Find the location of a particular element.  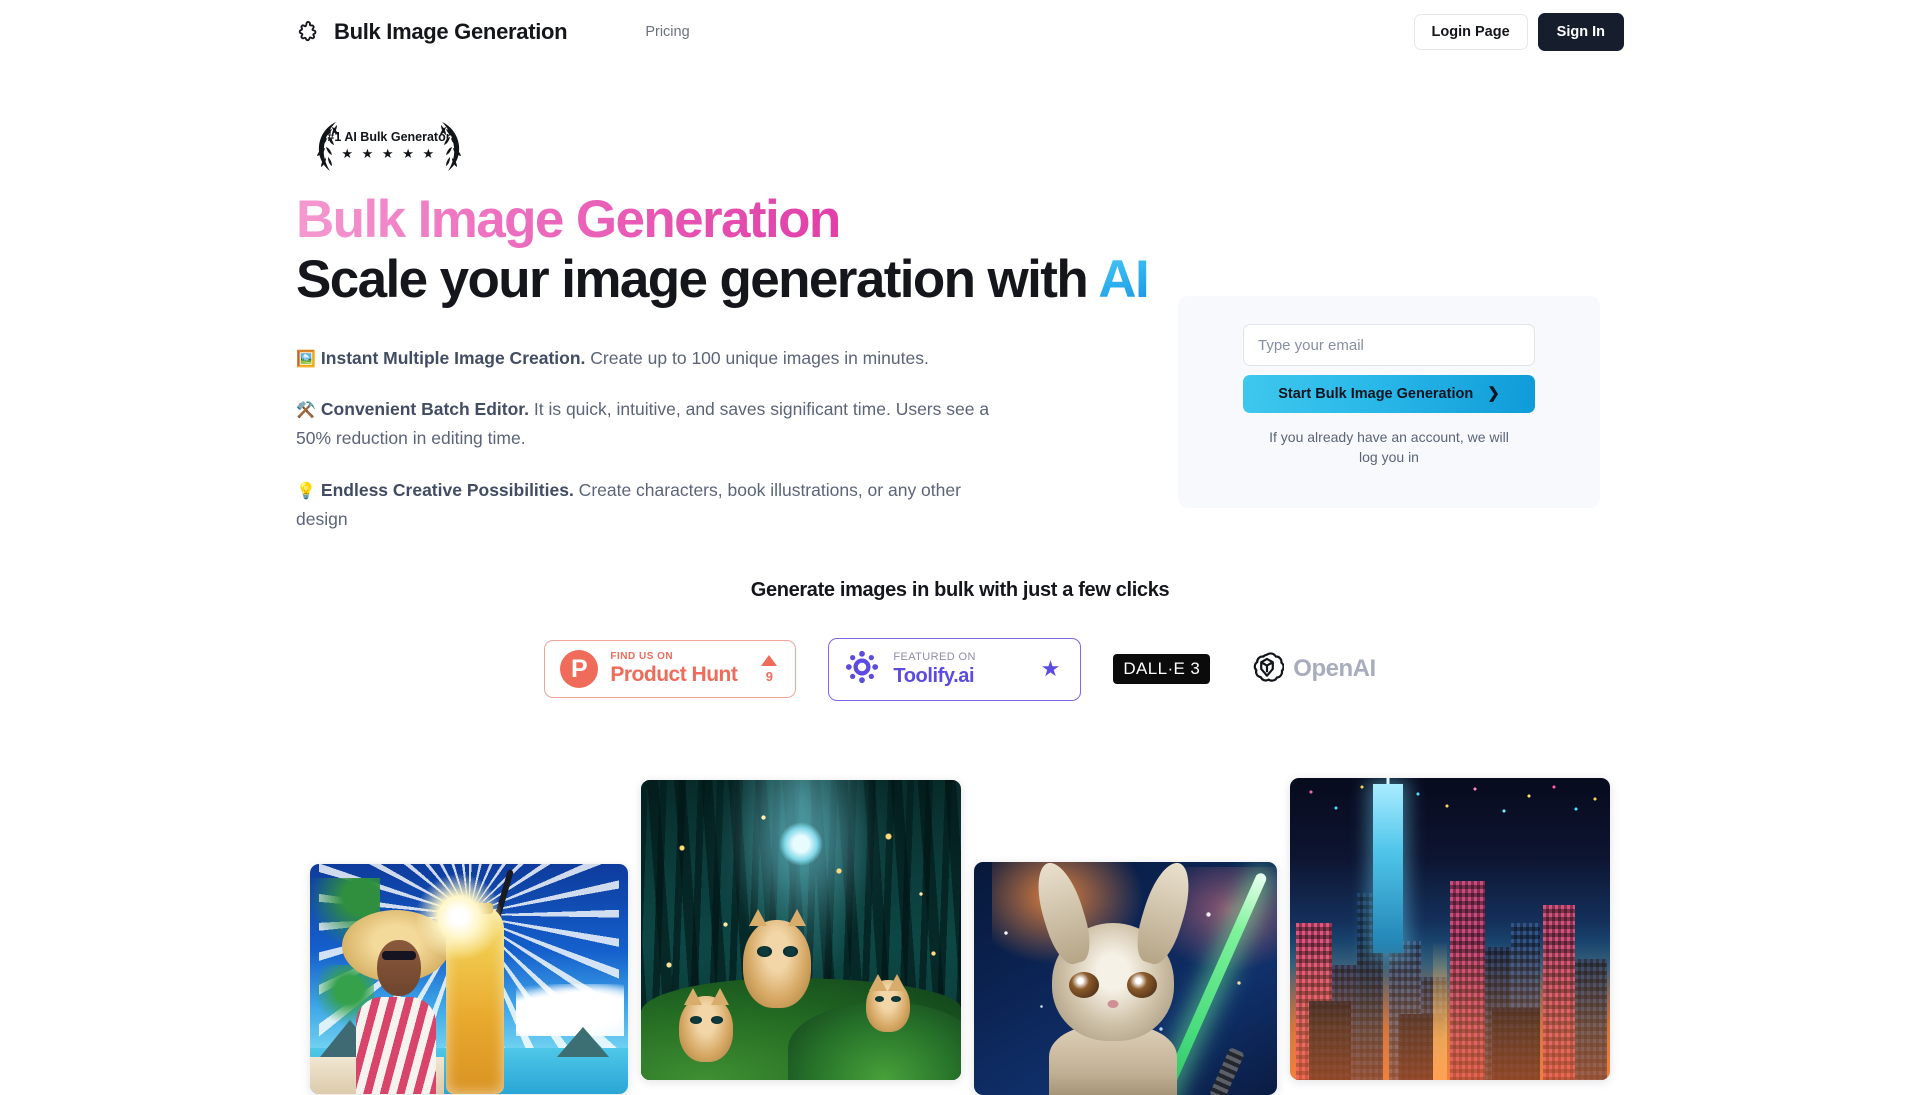

face-decoration is located at coordinates (399, 967).